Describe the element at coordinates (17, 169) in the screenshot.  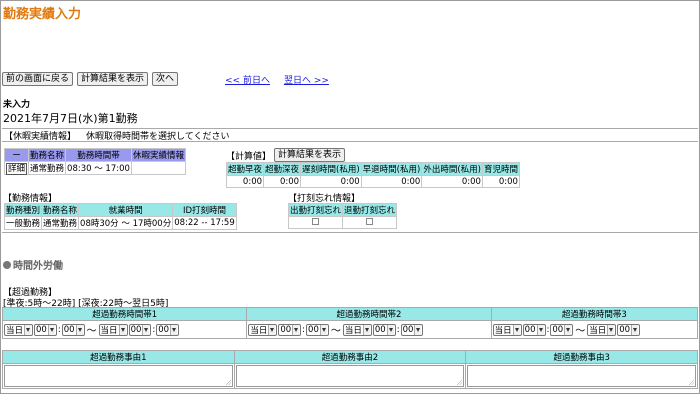
I see `detail-link: 詳細` at that location.